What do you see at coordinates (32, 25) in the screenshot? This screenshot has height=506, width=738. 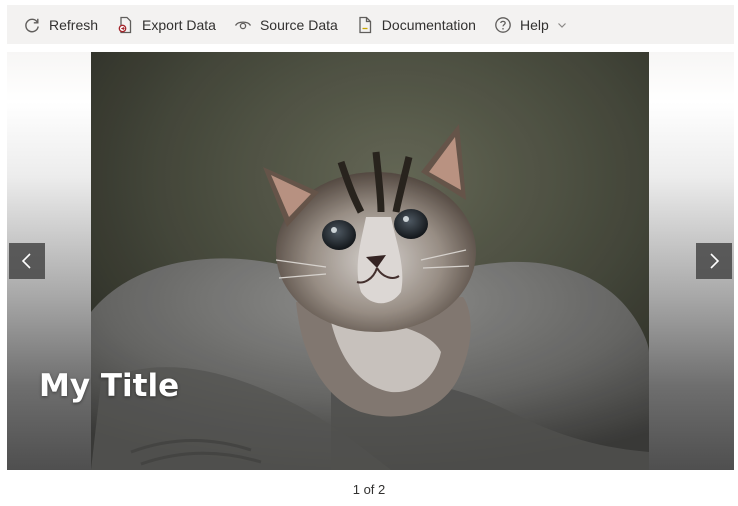 I see `refresh-icon` at bounding box center [32, 25].